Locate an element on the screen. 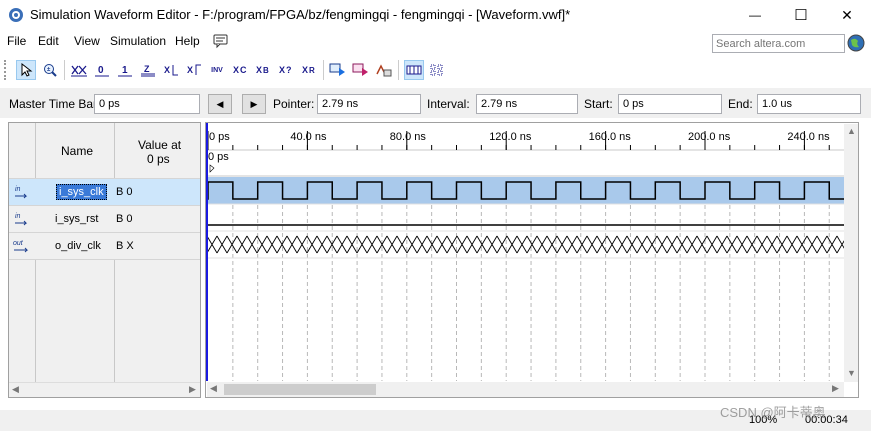  svg-text: R is located at coordinates (312, 70).